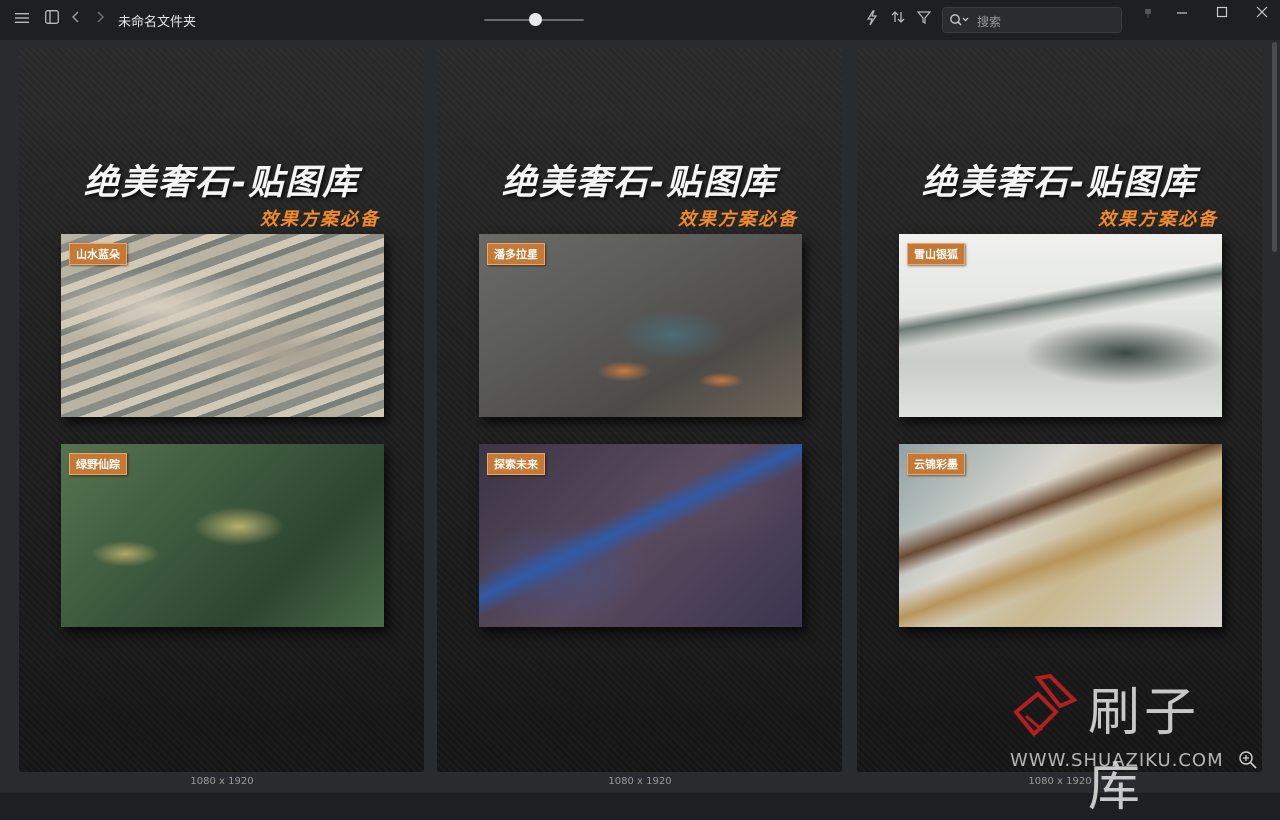 This screenshot has height=820, width=1280. What do you see at coordinates (98, 254) in the screenshot?
I see `stone-label: 山水蓝朵` at bounding box center [98, 254].